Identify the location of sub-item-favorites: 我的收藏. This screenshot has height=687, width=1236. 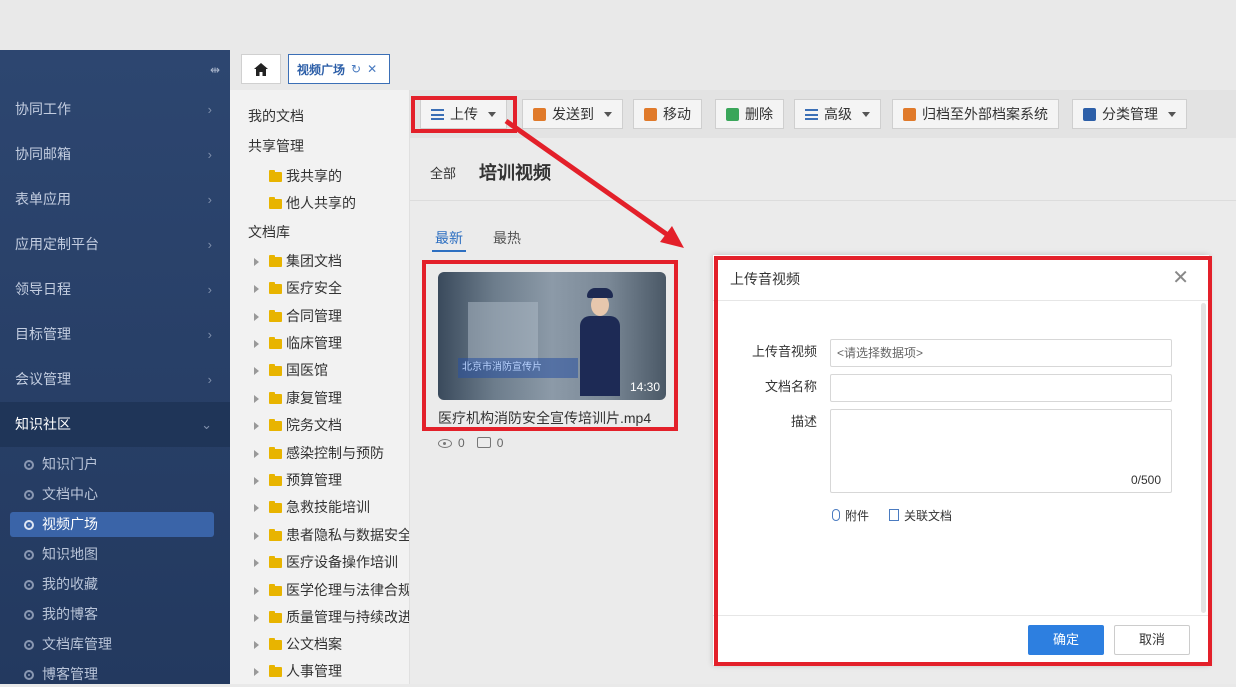
(112, 584).